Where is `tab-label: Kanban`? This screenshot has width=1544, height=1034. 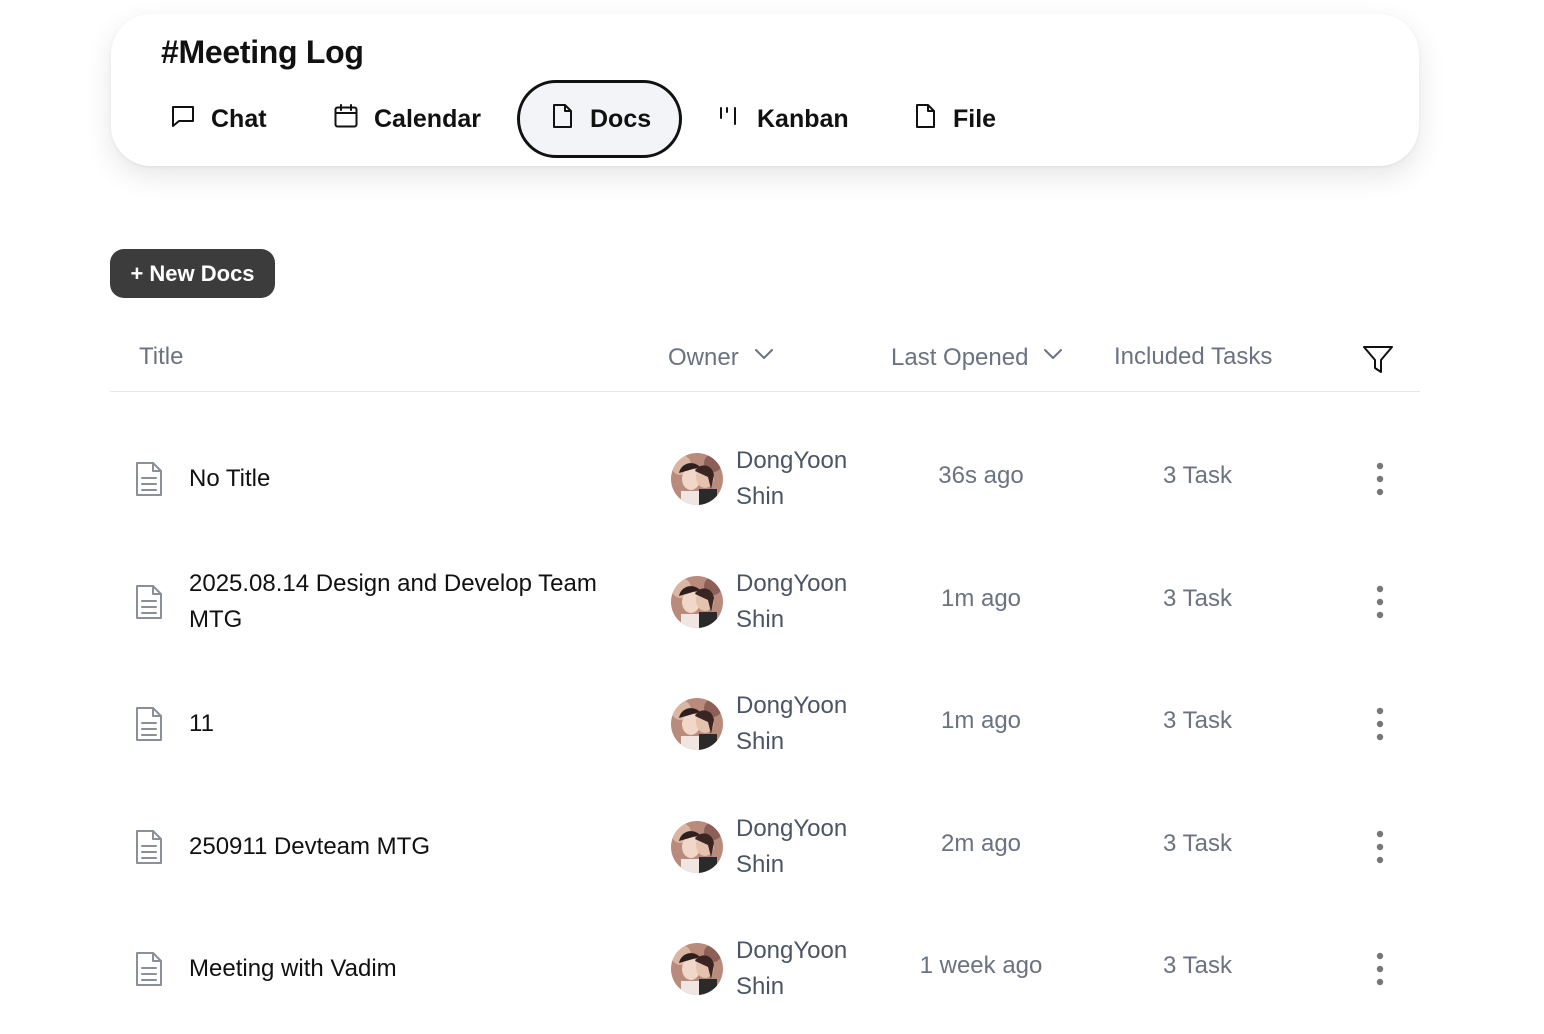 tab-label: Kanban is located at coordinates (803, 118).